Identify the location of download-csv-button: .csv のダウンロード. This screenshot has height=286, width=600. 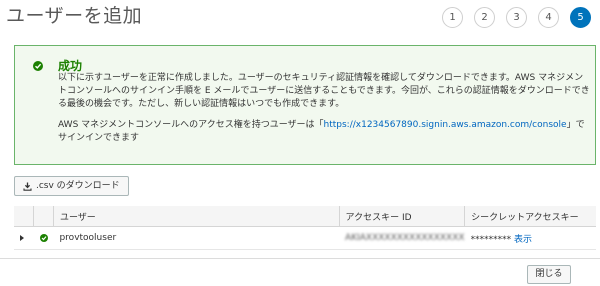
(71, 186).